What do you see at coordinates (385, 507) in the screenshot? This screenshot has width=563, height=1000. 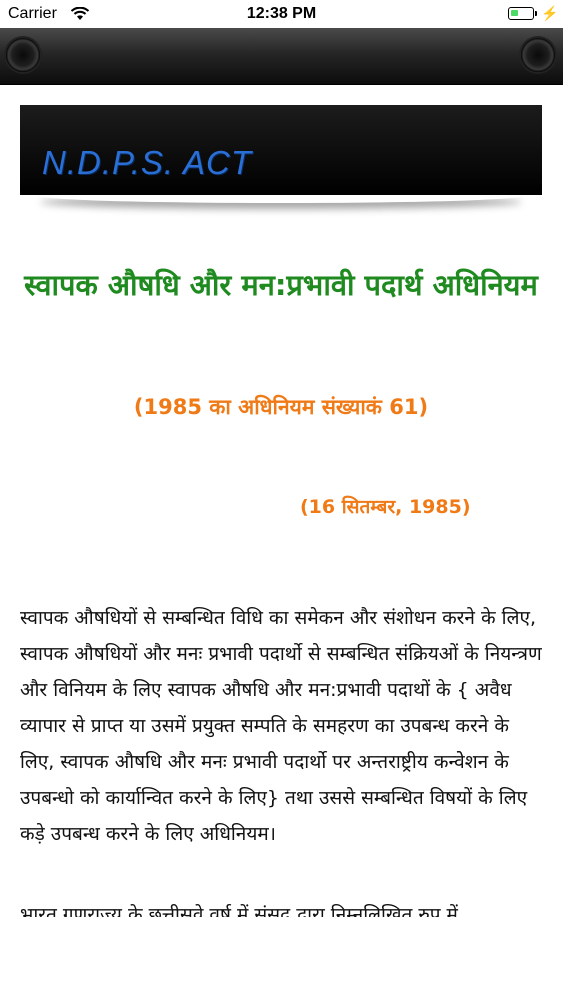 I see `act-date: (16 सितम्बर, 1985)` at bounding box center [385, 507].